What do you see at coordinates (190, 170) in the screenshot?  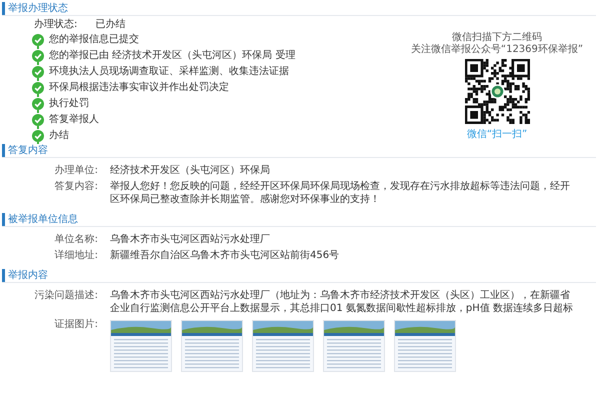 I see `field-value: 经济技术开发区（头屯河区）环保局` at bounding box center [190, 170].